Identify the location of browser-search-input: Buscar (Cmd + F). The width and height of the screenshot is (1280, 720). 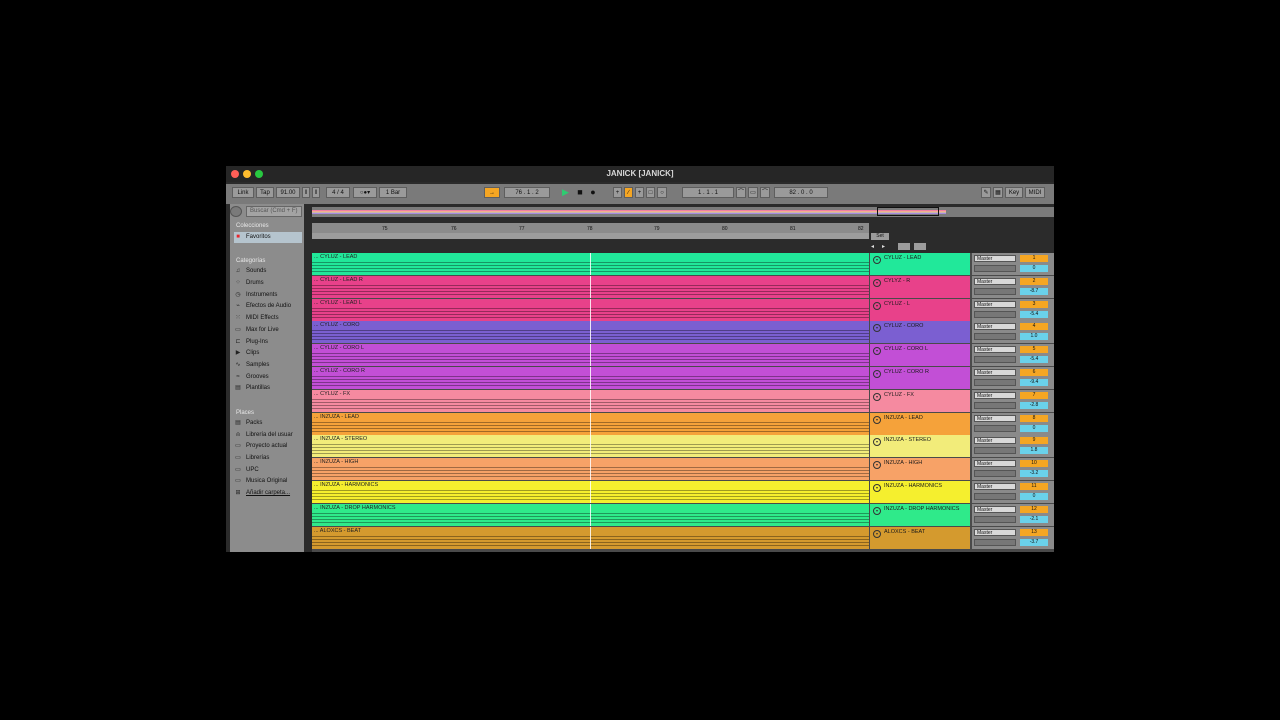
(274, 211).